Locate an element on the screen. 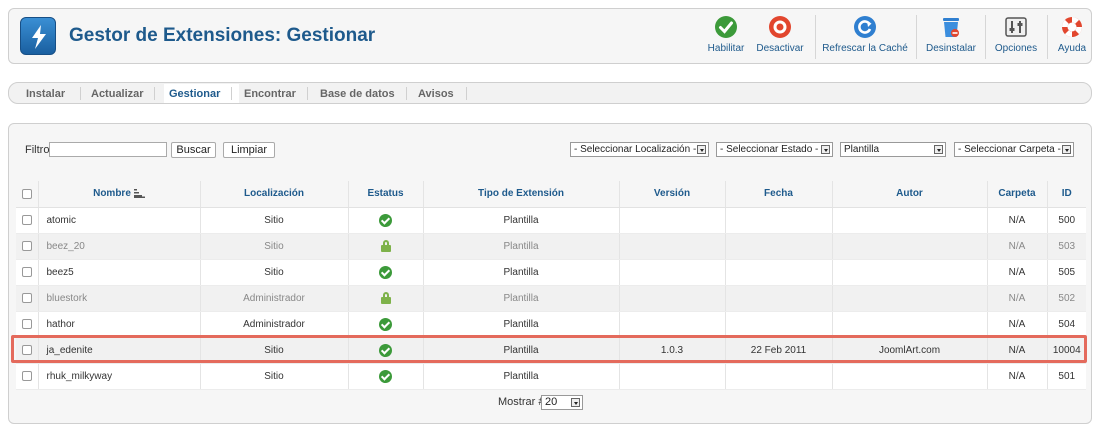  table-row: rhuk_milkyway Sitio Plantilla N/A 501 is located at coordinates (551, 376).